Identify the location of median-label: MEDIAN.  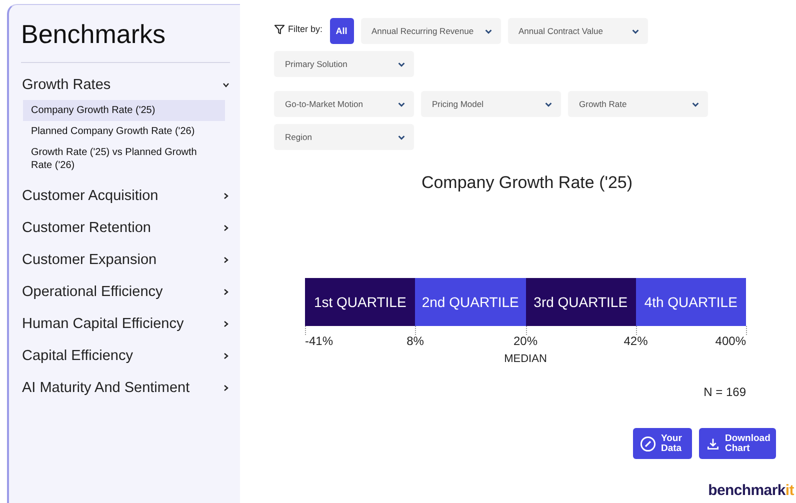
(525, 359).